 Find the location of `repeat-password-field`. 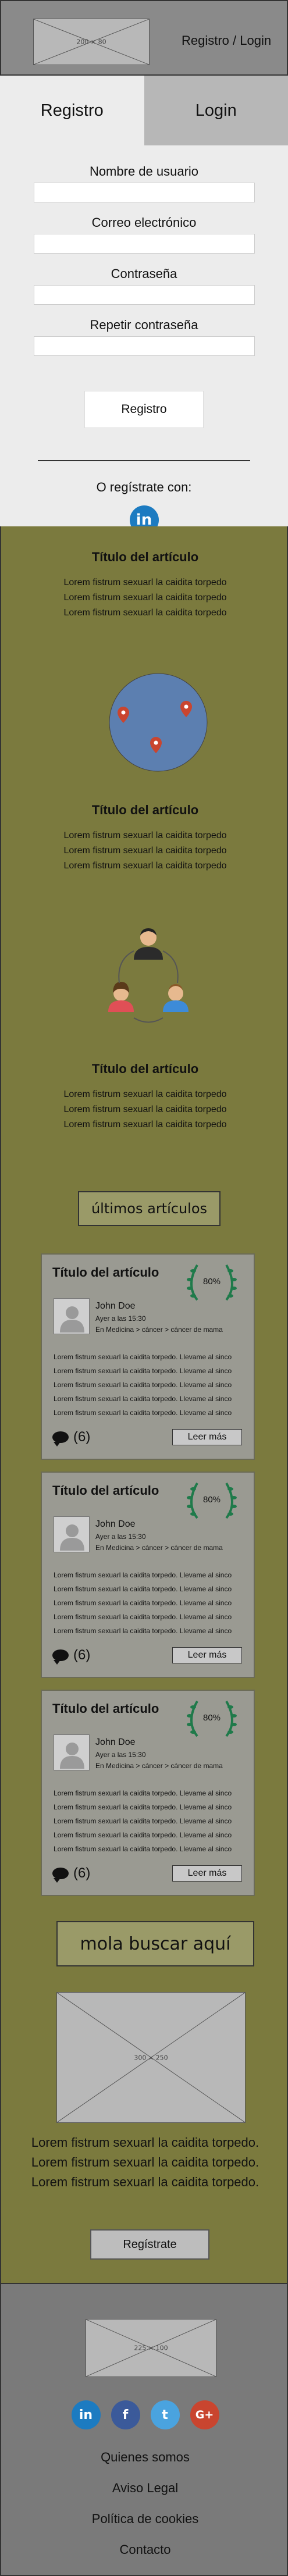

repeat-password-field is located at coordinates (144, 346).